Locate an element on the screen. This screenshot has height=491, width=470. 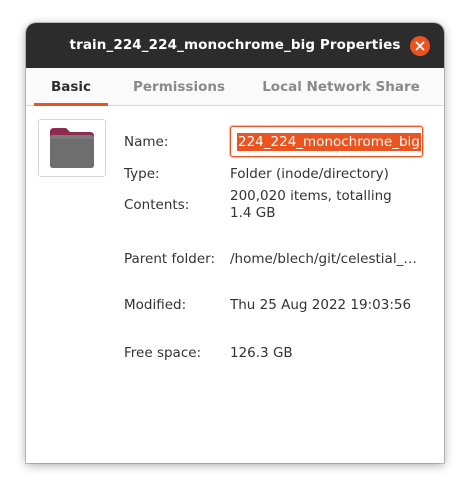
folder-icon-button is located at coordinates (72, 148).